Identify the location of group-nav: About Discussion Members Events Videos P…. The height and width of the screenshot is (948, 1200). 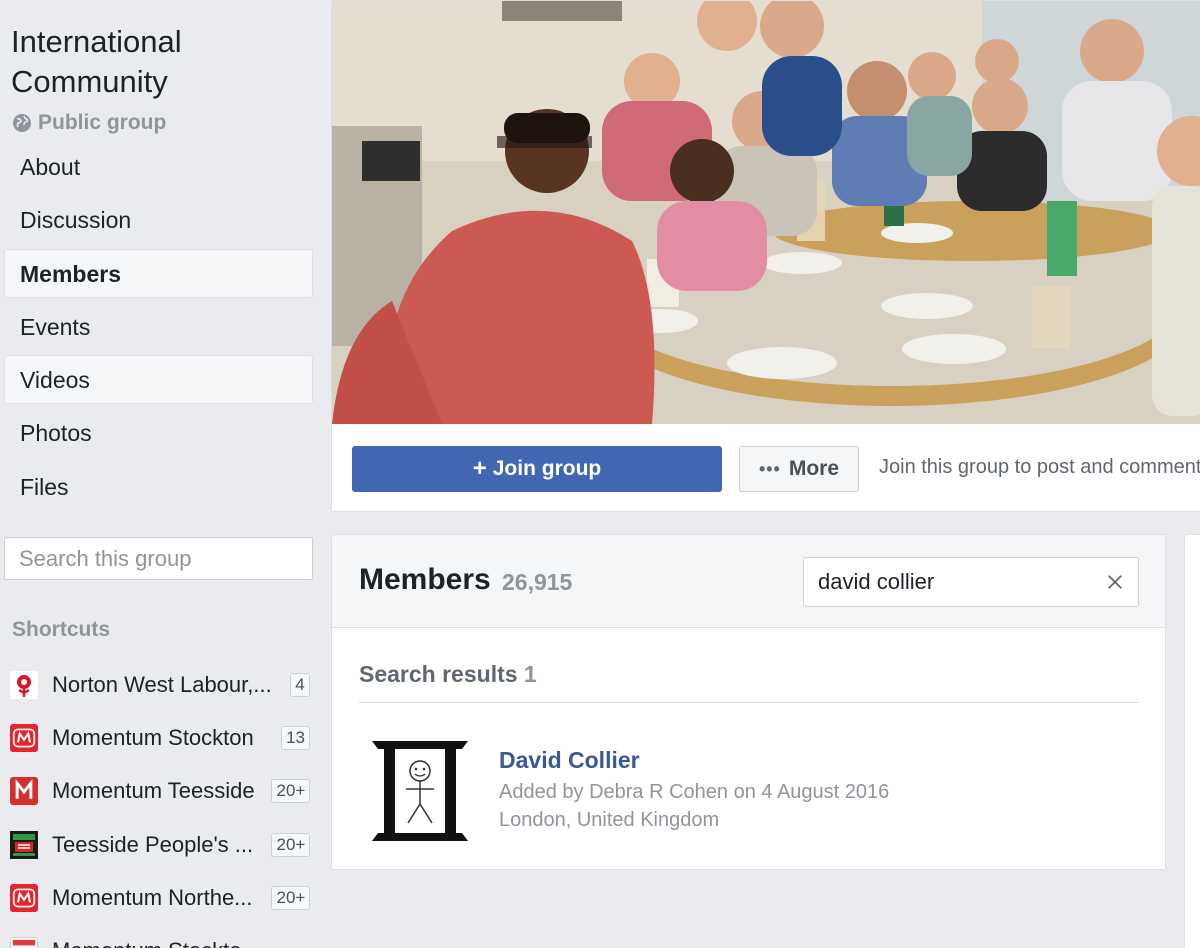
(158, 328).